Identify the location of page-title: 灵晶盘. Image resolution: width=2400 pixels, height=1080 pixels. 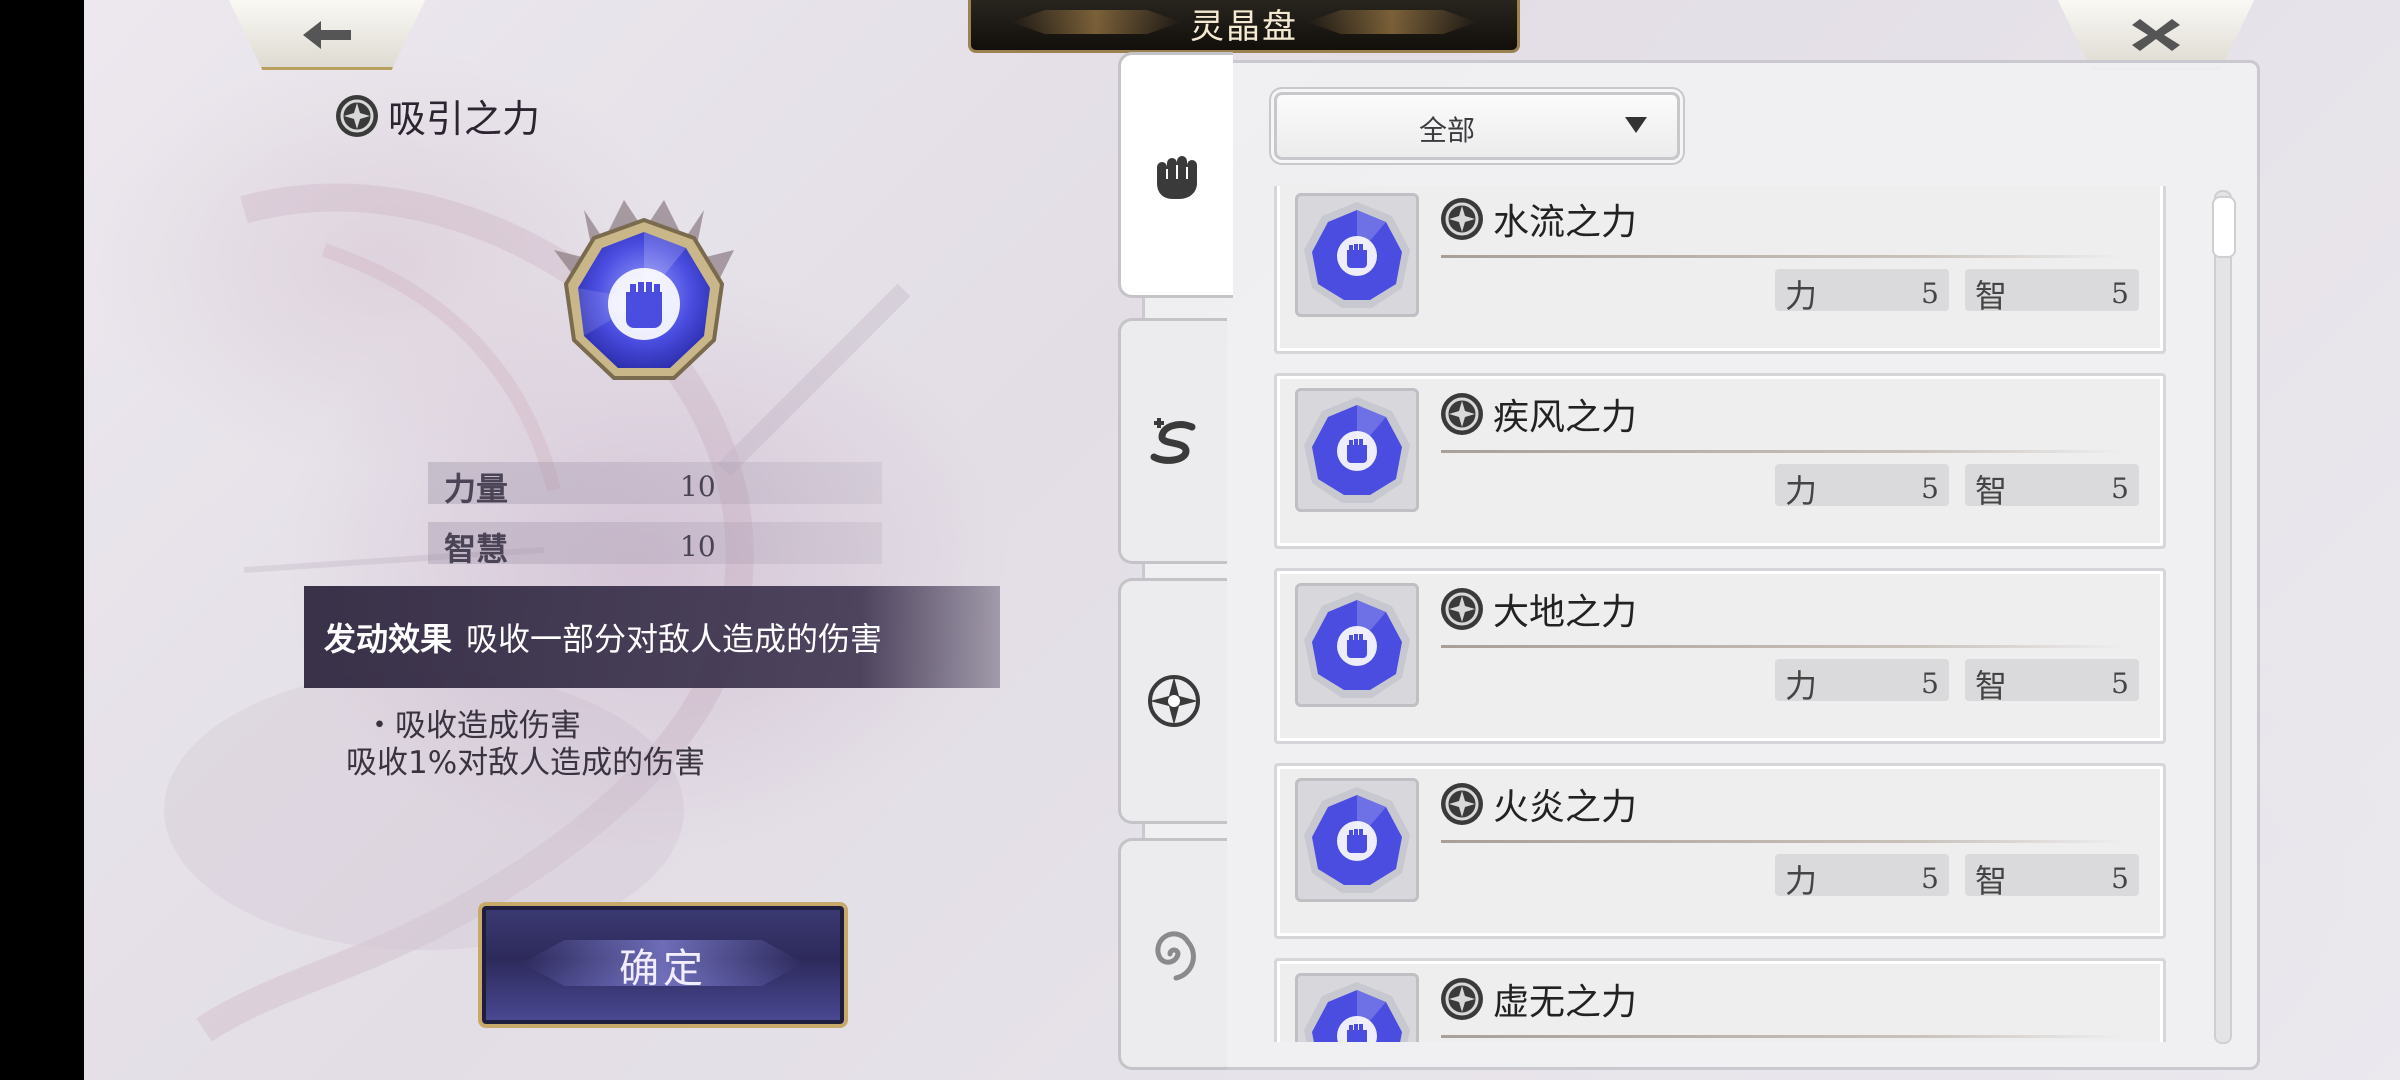
(1244, 26).